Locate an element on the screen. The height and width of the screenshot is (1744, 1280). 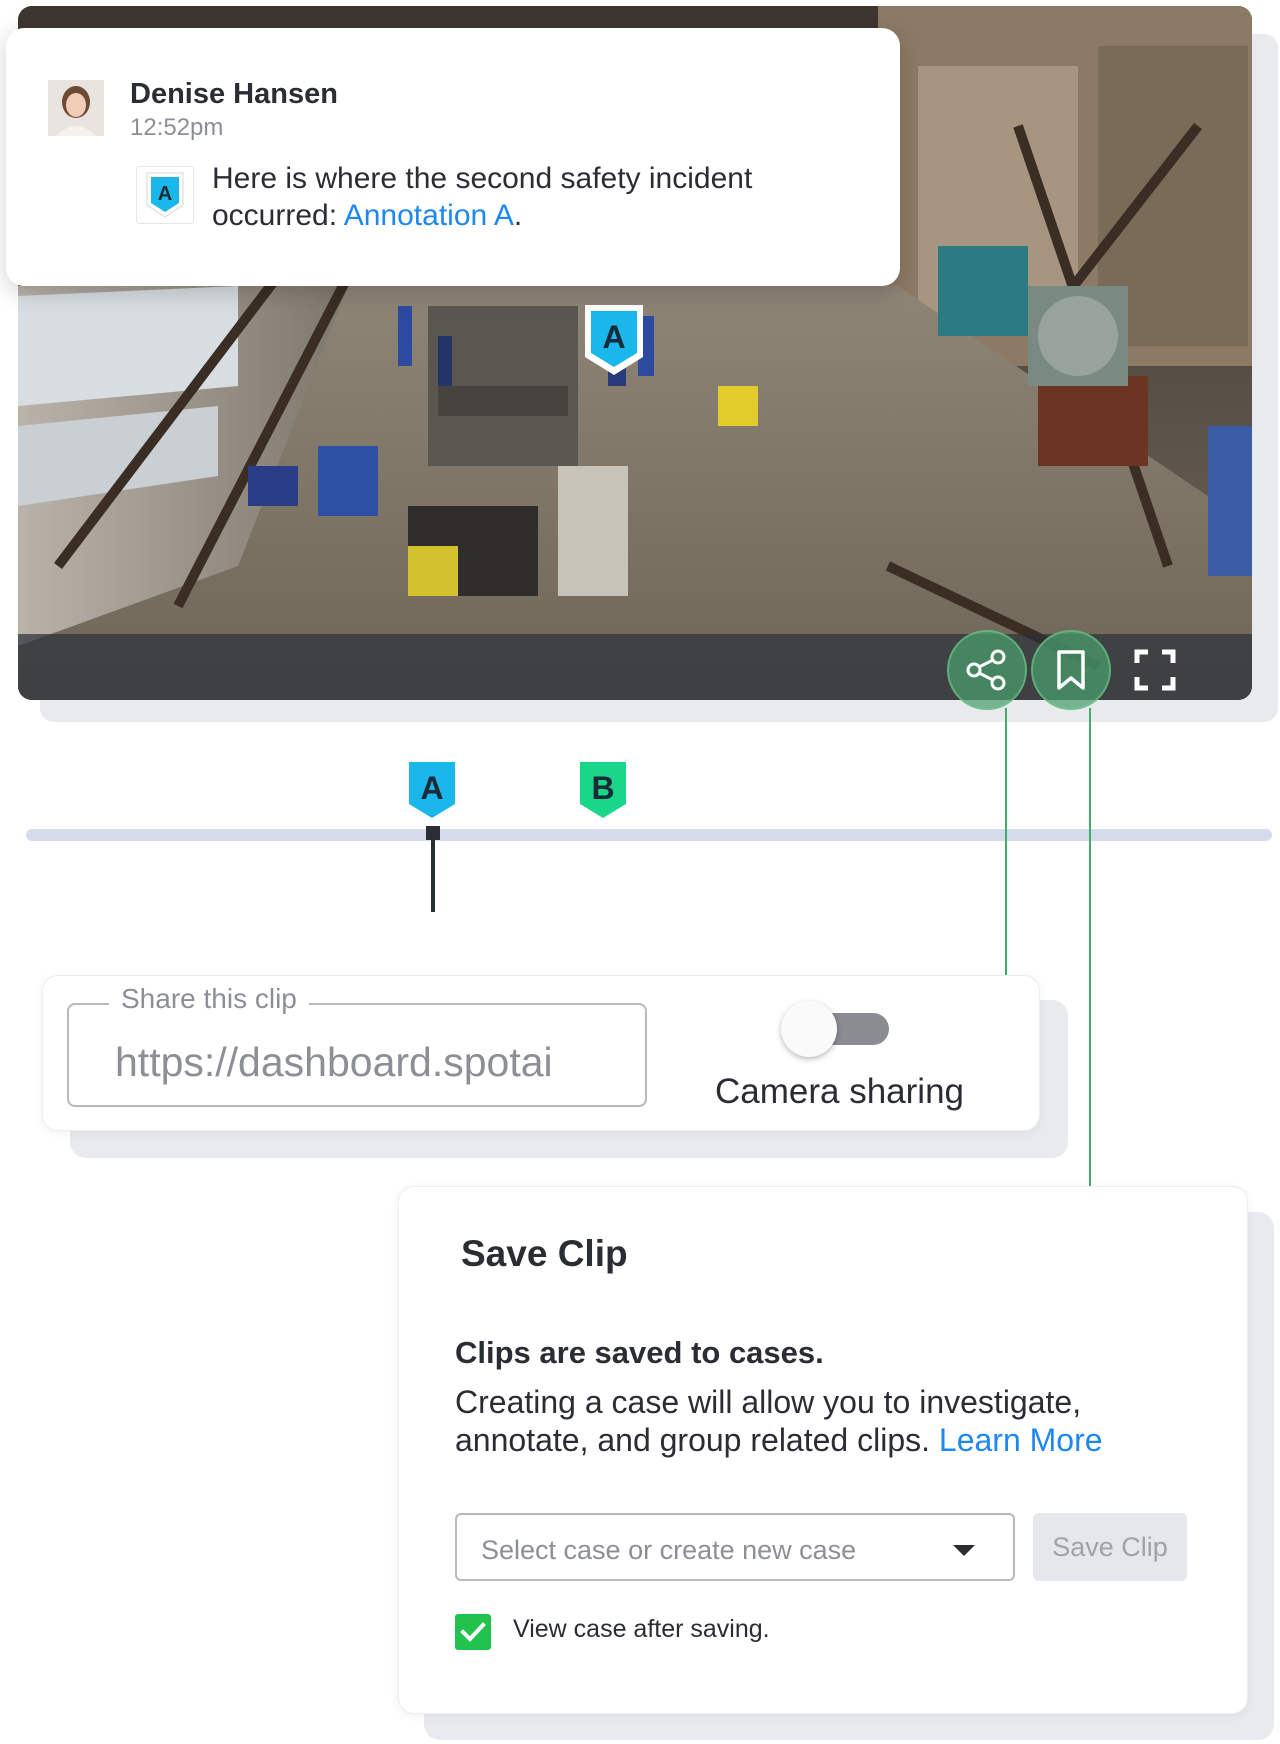
svg-text: B is located at coordinates (602, 788).